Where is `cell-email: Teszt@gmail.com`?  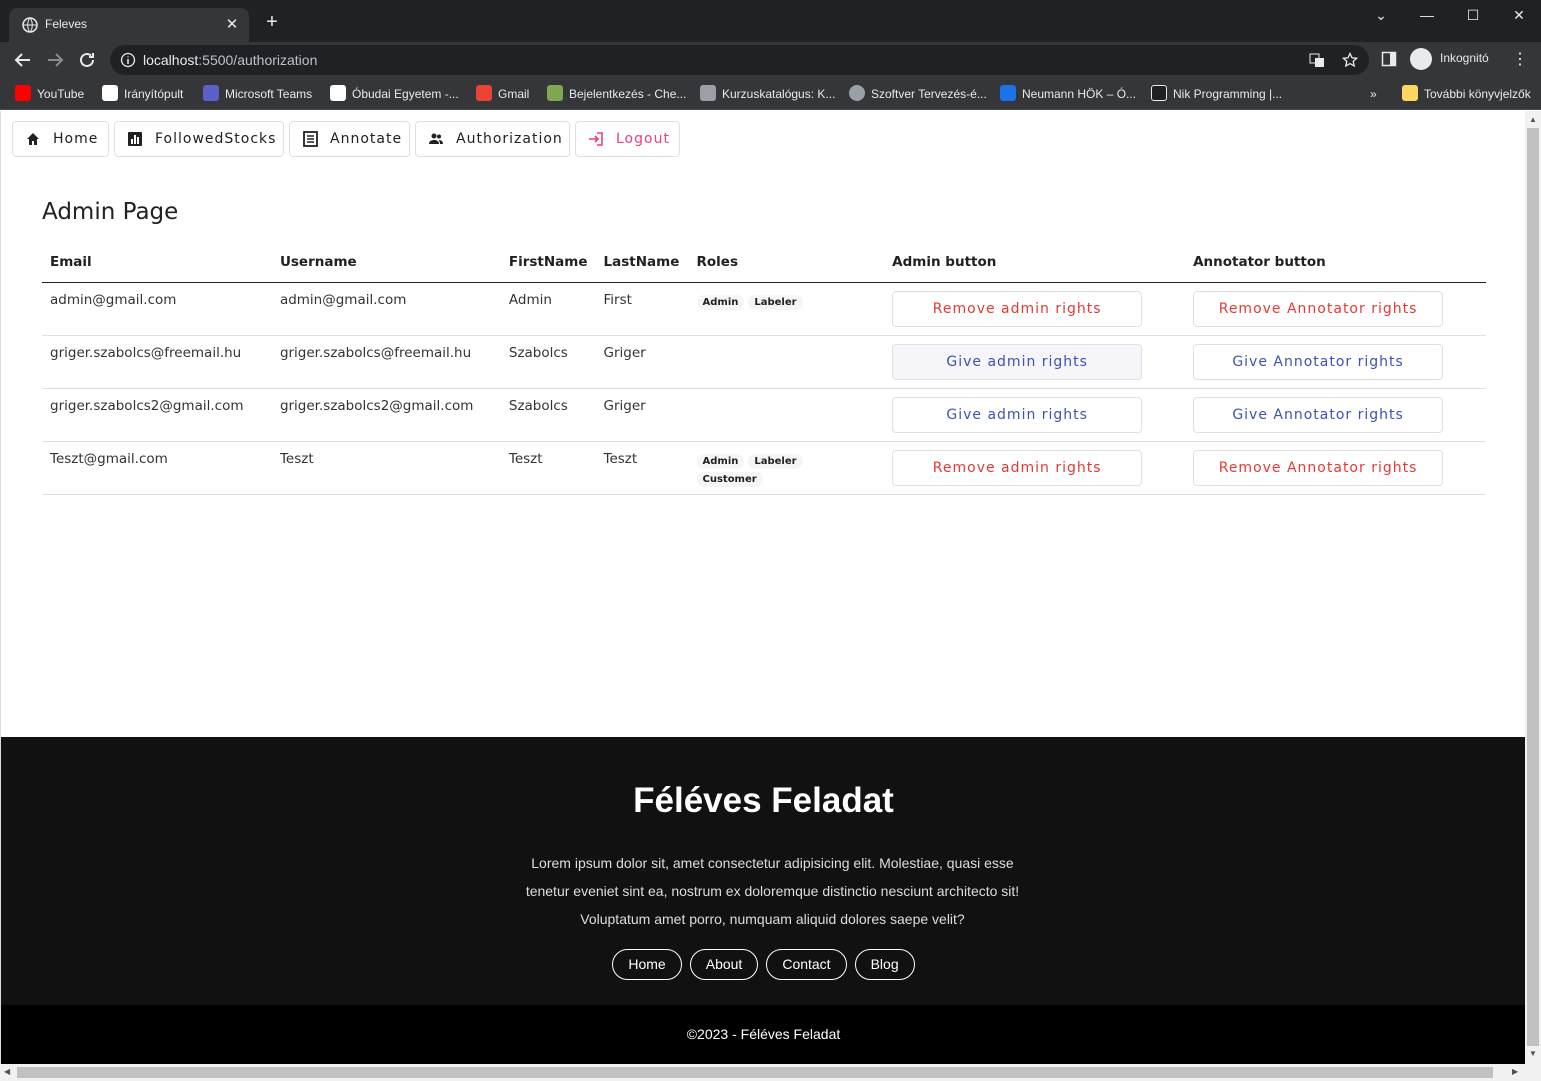
cell-email: Teszt@gmail.com is located at coordinates (157, 468).